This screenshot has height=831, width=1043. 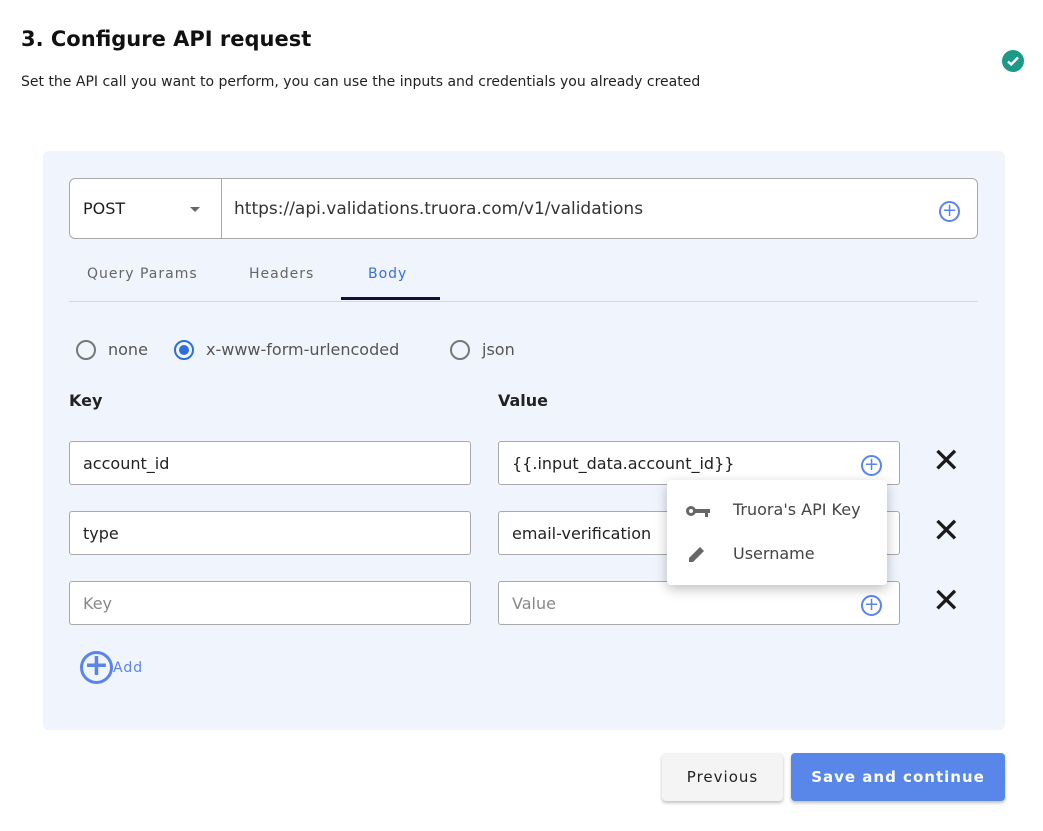 I want to click on method-select: POST, so click(x=146, y=208).